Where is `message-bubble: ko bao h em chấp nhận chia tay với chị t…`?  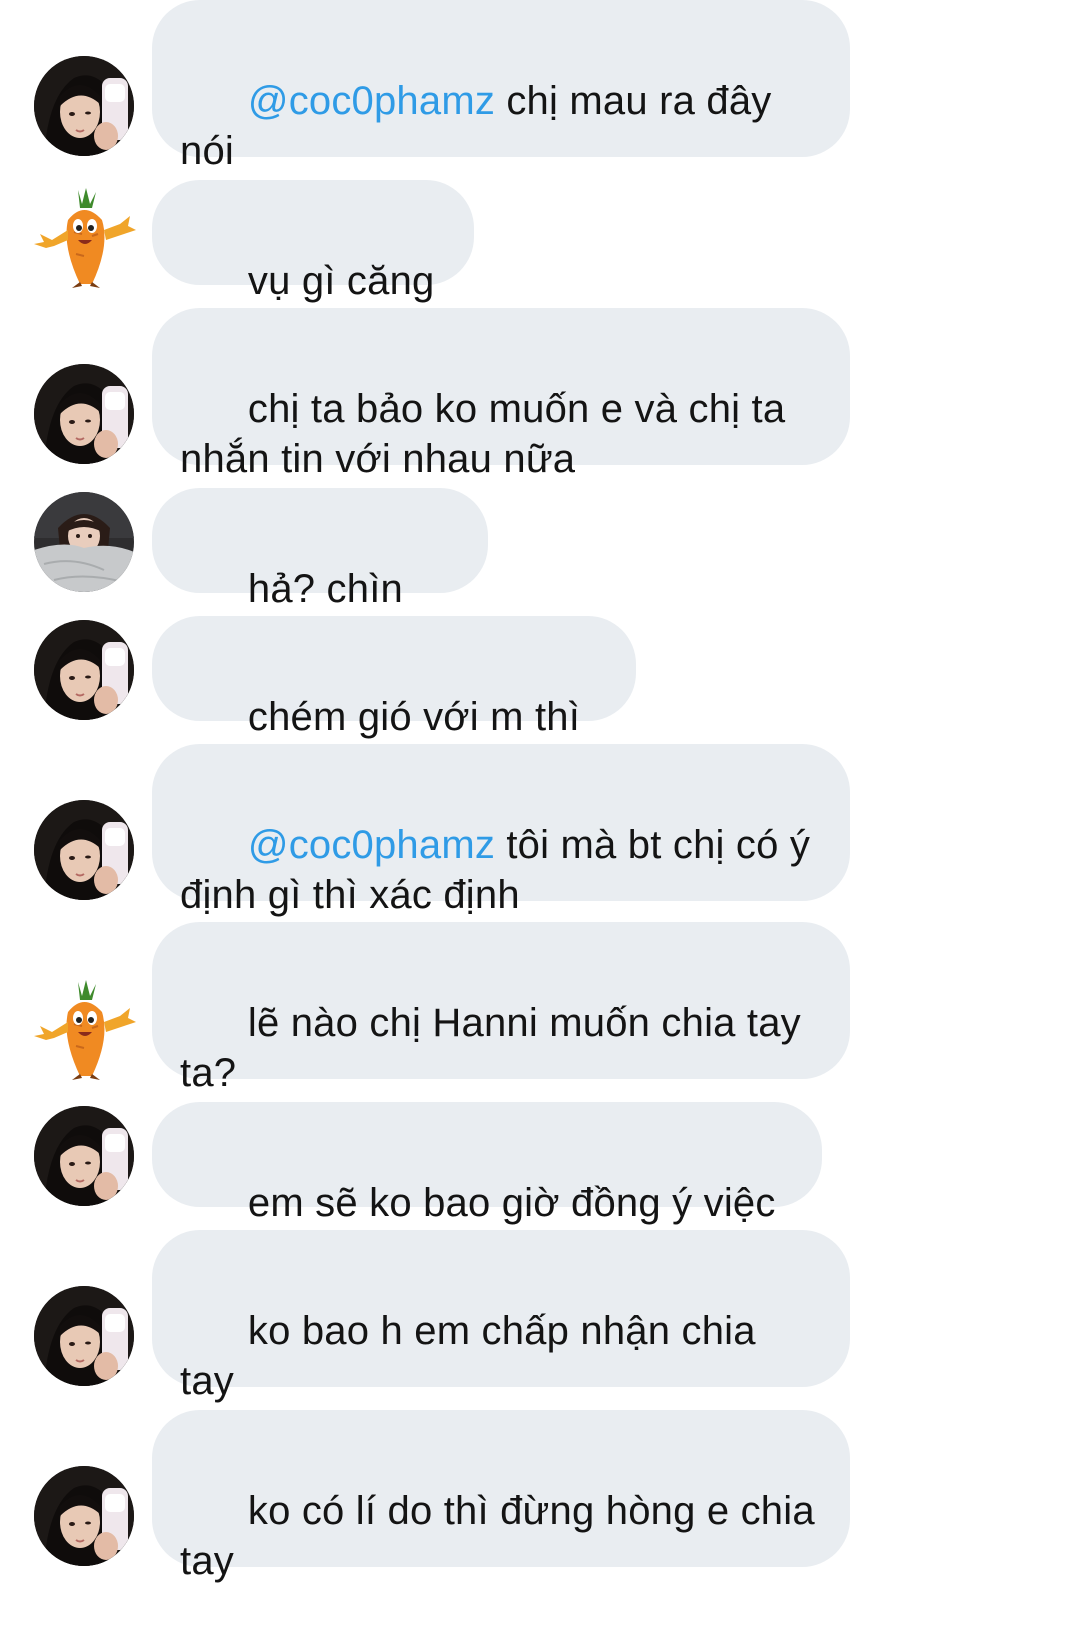
message-bubble: ko bao h em chấp nhận chia tay với chị t… is located at coordinates (501, 1341).